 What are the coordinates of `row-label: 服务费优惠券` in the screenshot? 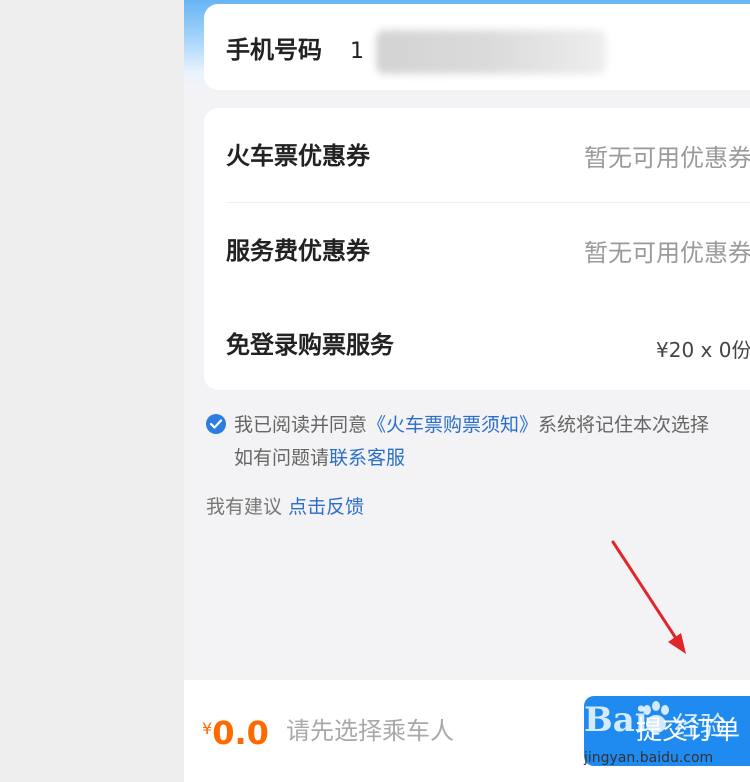 It's located at (298, 251).